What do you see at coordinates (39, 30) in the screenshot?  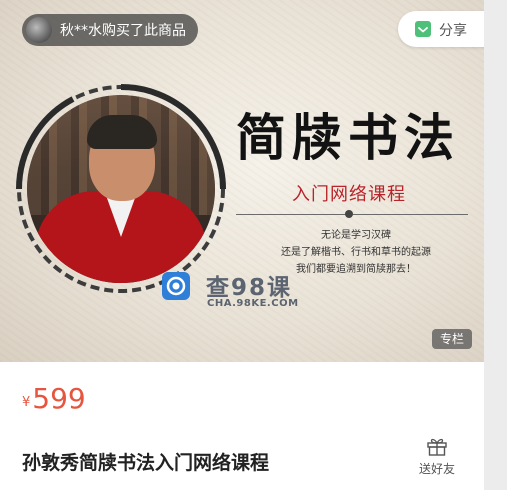 I see `user-avatar-icon` at bounding box center [39, 30].